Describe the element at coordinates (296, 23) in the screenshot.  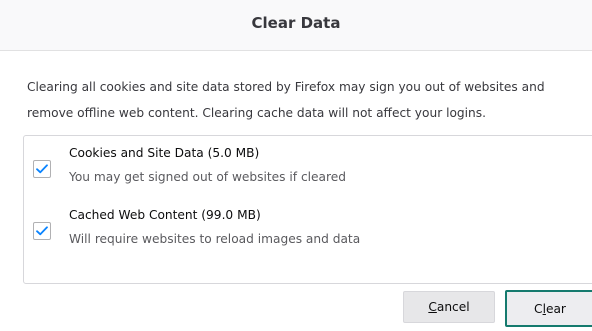
I see `dialog-title: Clear Data` at that location.